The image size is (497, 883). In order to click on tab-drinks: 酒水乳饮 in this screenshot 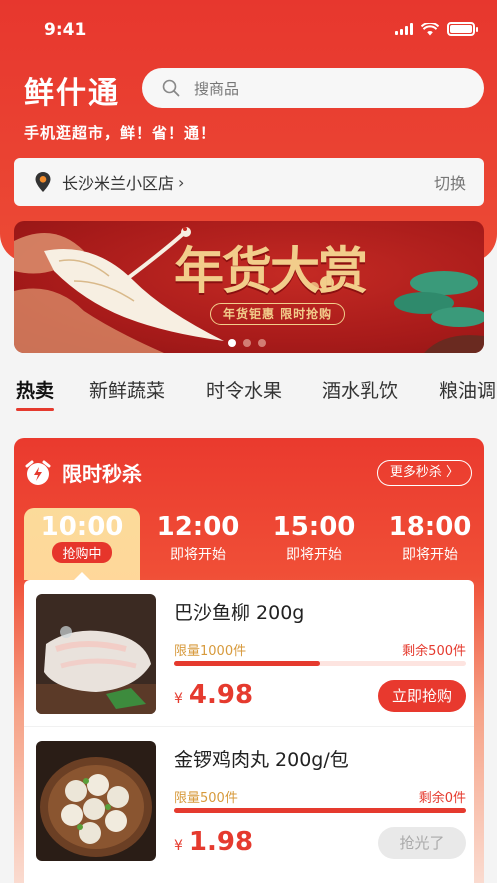, I will do `click(360, 389)`.